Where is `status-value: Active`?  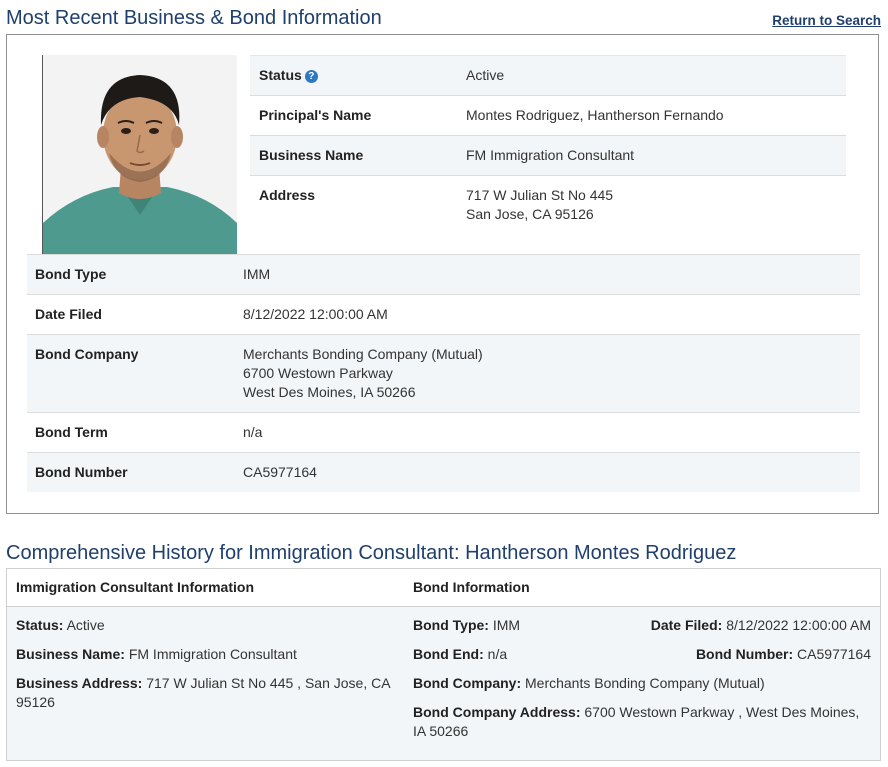 status-value: Active is located at coordinates (485, 75).